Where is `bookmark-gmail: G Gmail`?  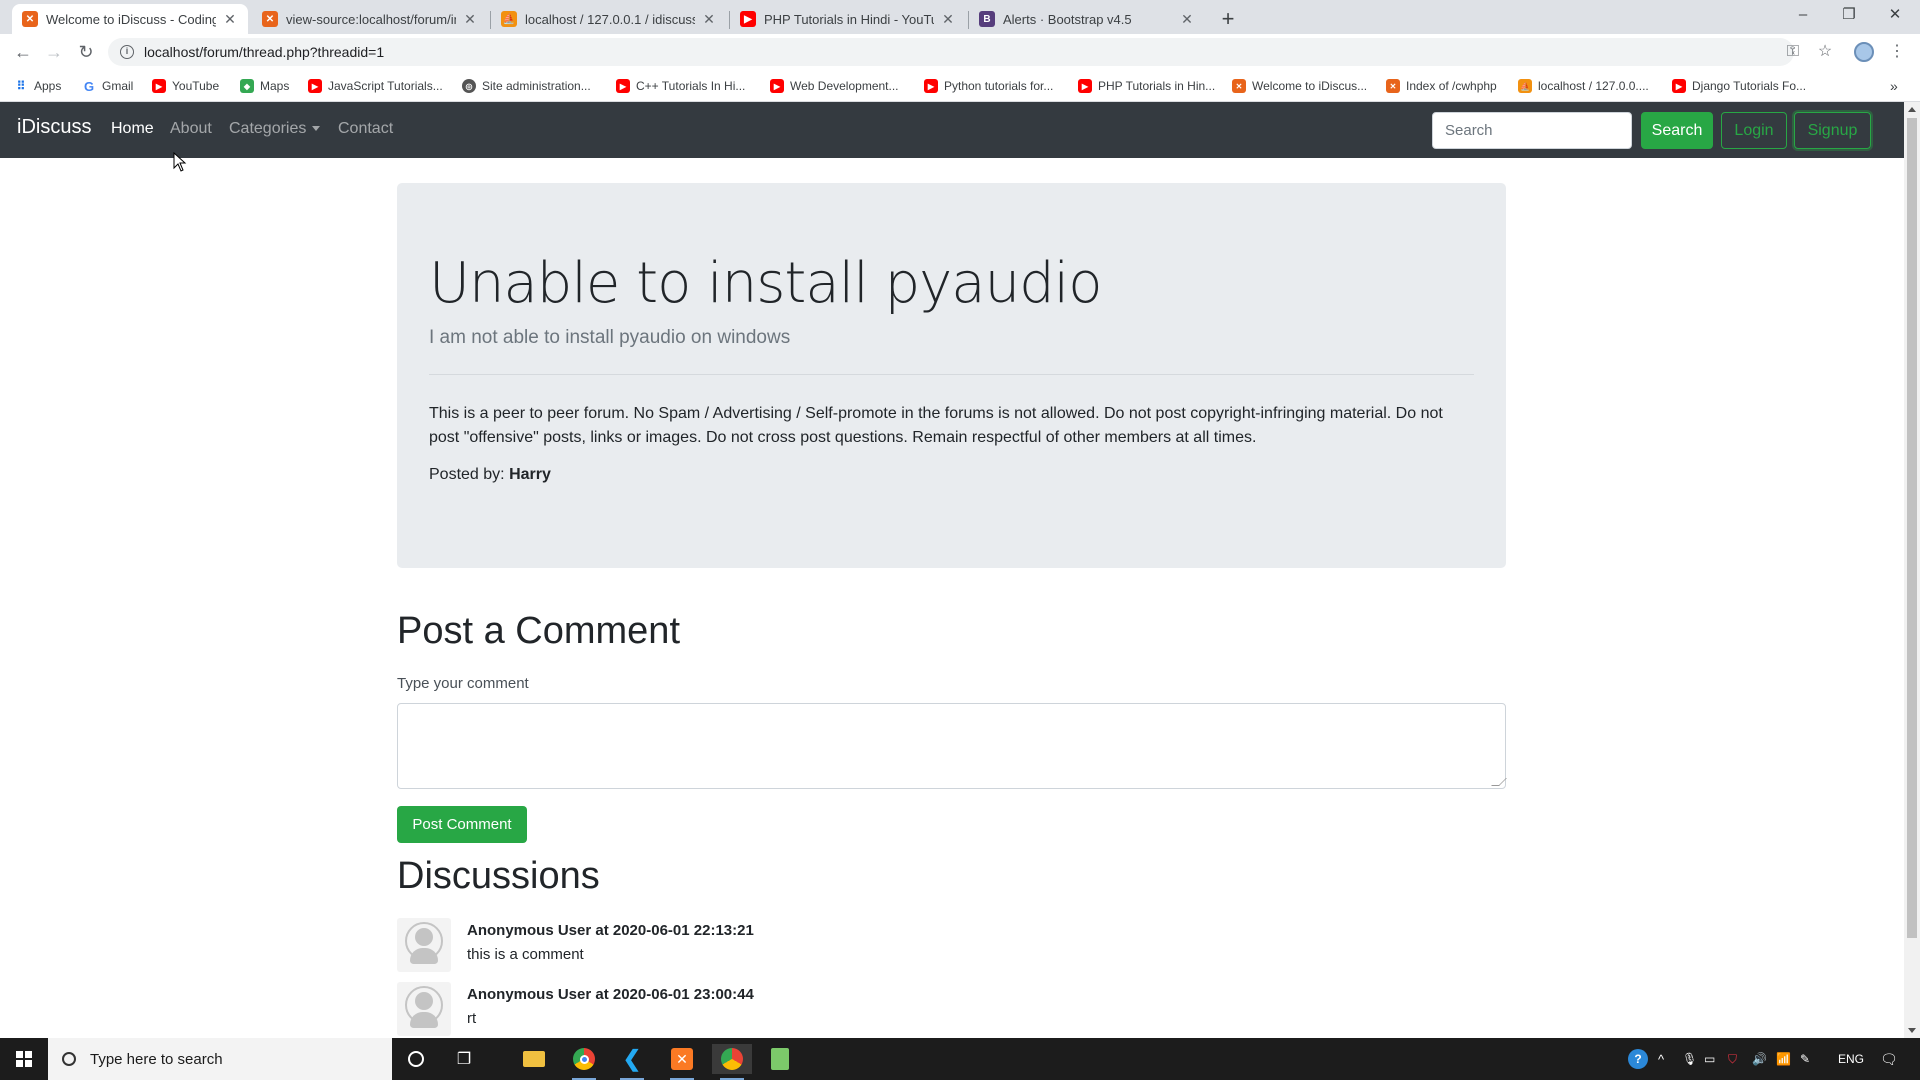 bookmark-gmail: G Gmail is located at coordinates (107, 86).